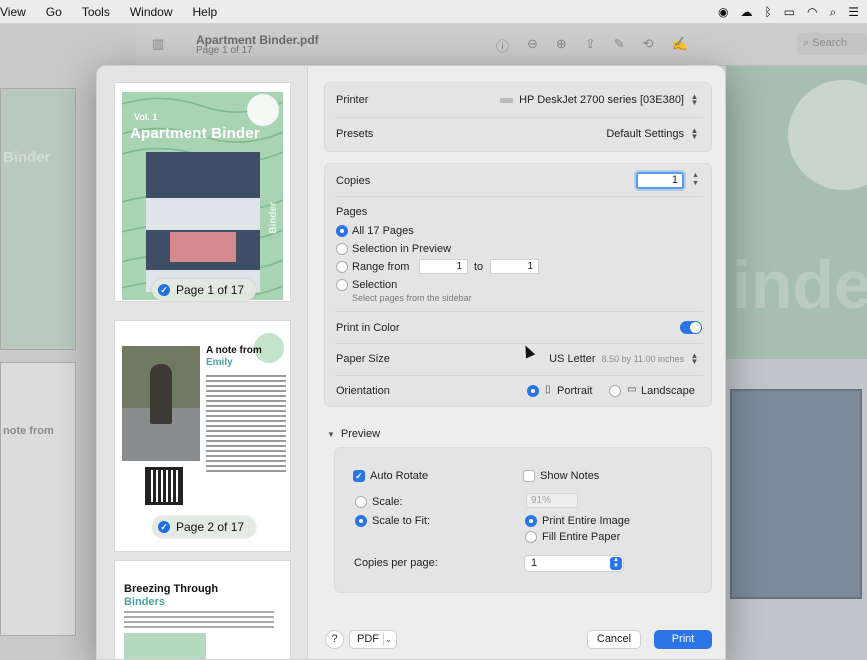 This screenshot has height=660, width=867. I want to click on scale-radio, so click(361, 502).